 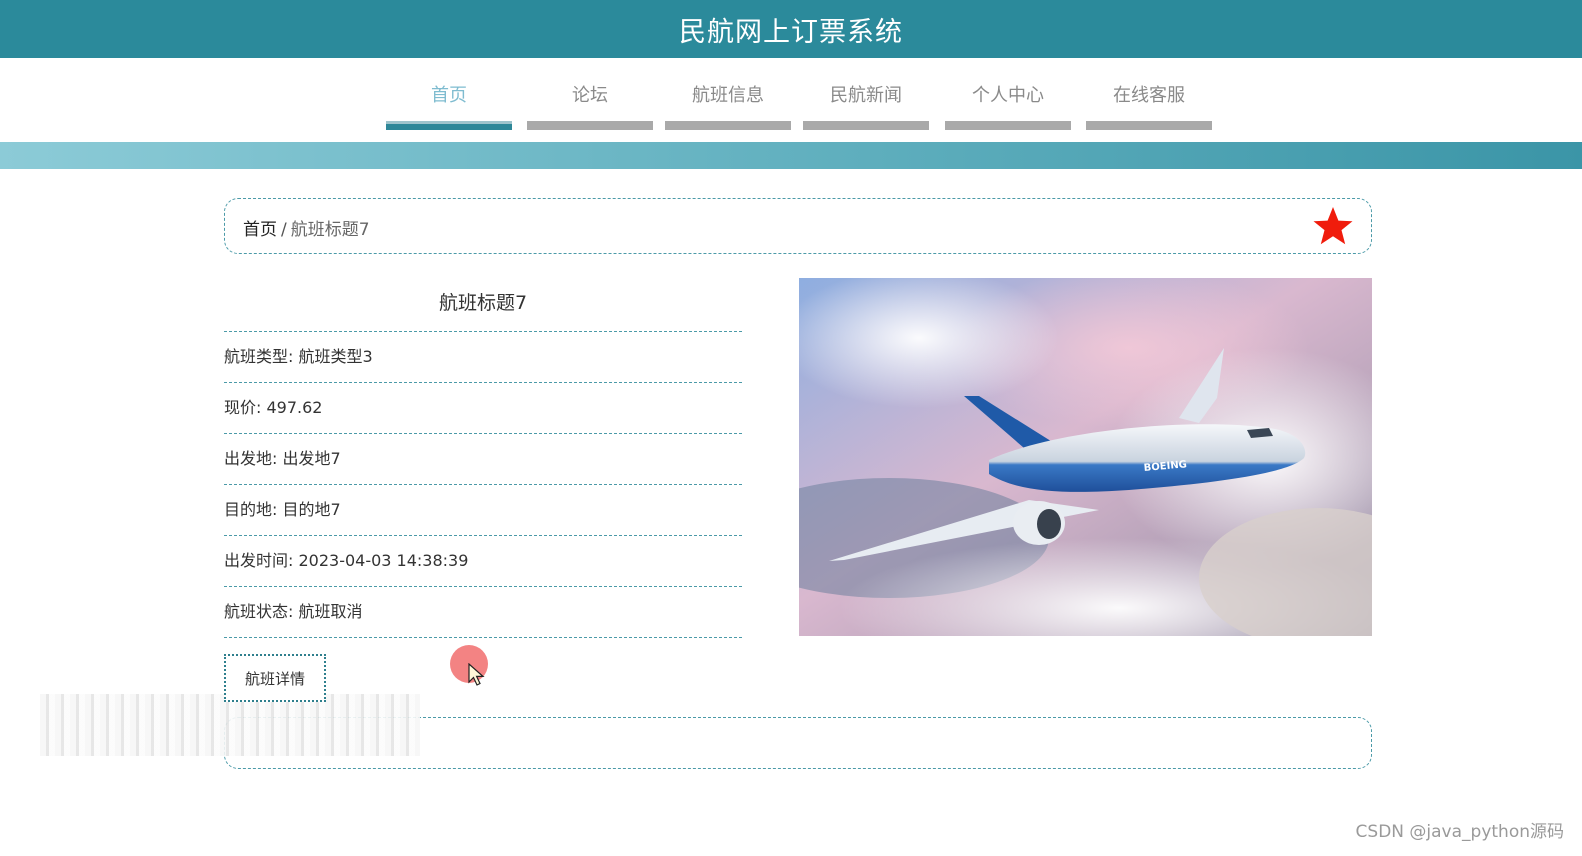 I want to click on nav-item-customer-service: 在线客服, so click(x=1149, y=104).